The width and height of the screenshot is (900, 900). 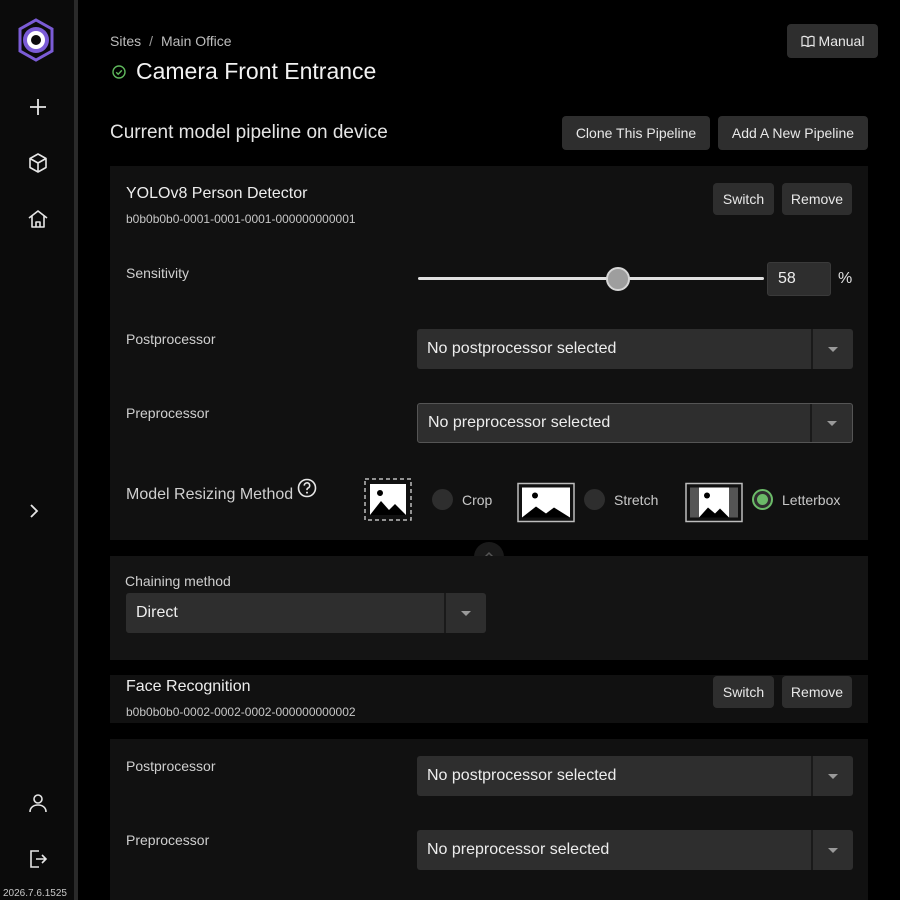 What do you see at coordinates (743, 199) in the screenshot?
I see `model1-switch-button: Switch` at bounding box center [743, 199].